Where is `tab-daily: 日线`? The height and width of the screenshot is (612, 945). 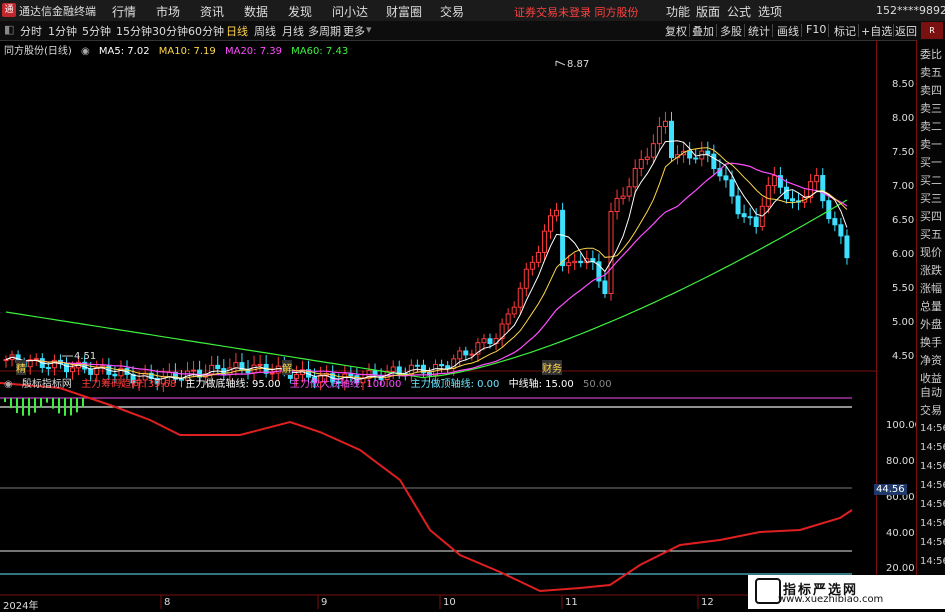 tab-daily: 日线 is located at coordinates (237, 31).